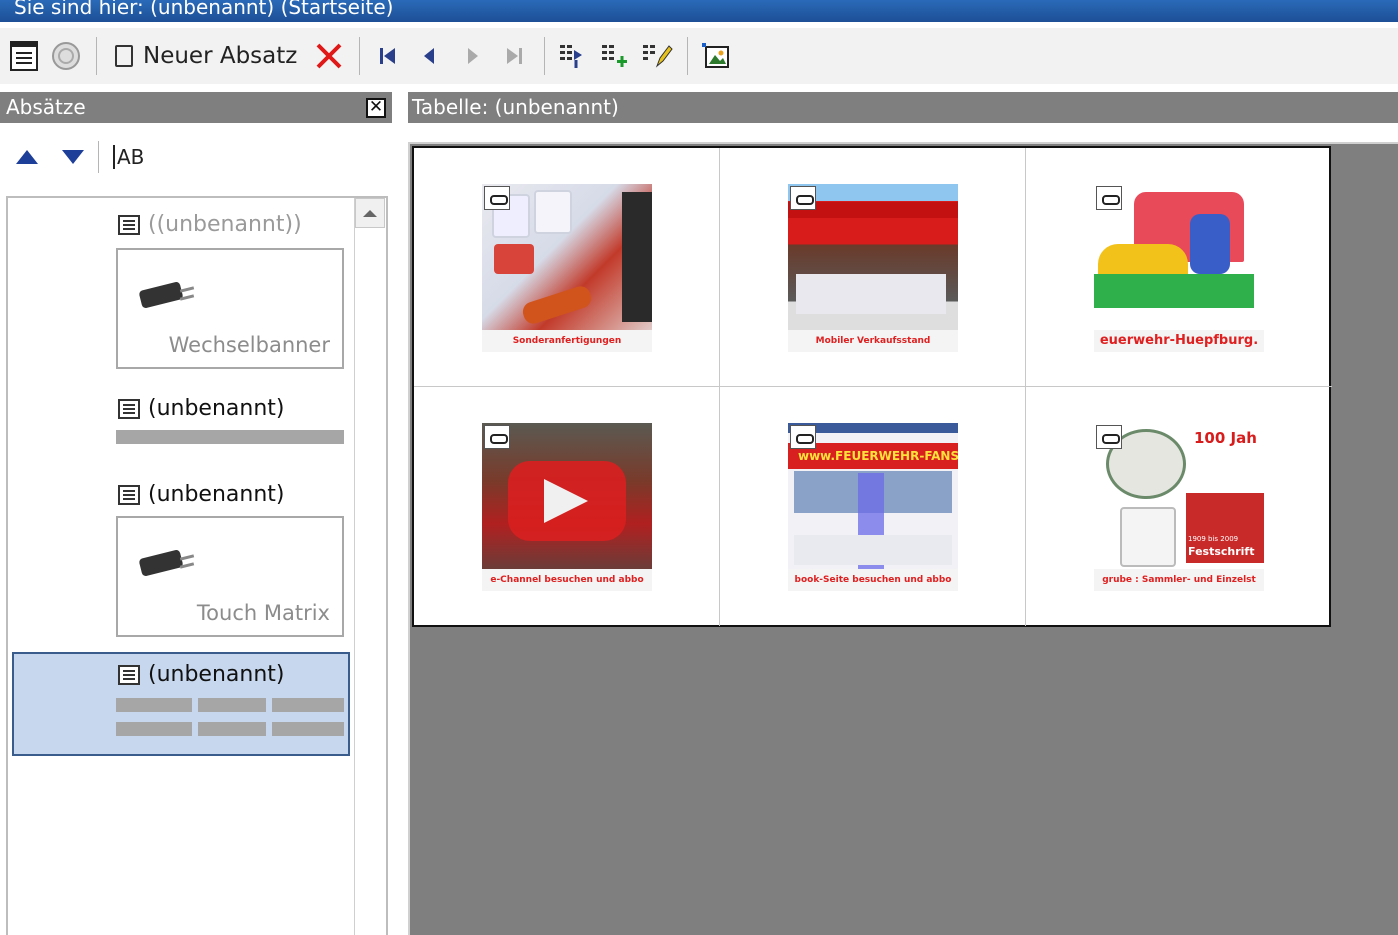  Describe the element at coordinates (472, 56) in the screenshot. I see `next-record-icon` at that location.